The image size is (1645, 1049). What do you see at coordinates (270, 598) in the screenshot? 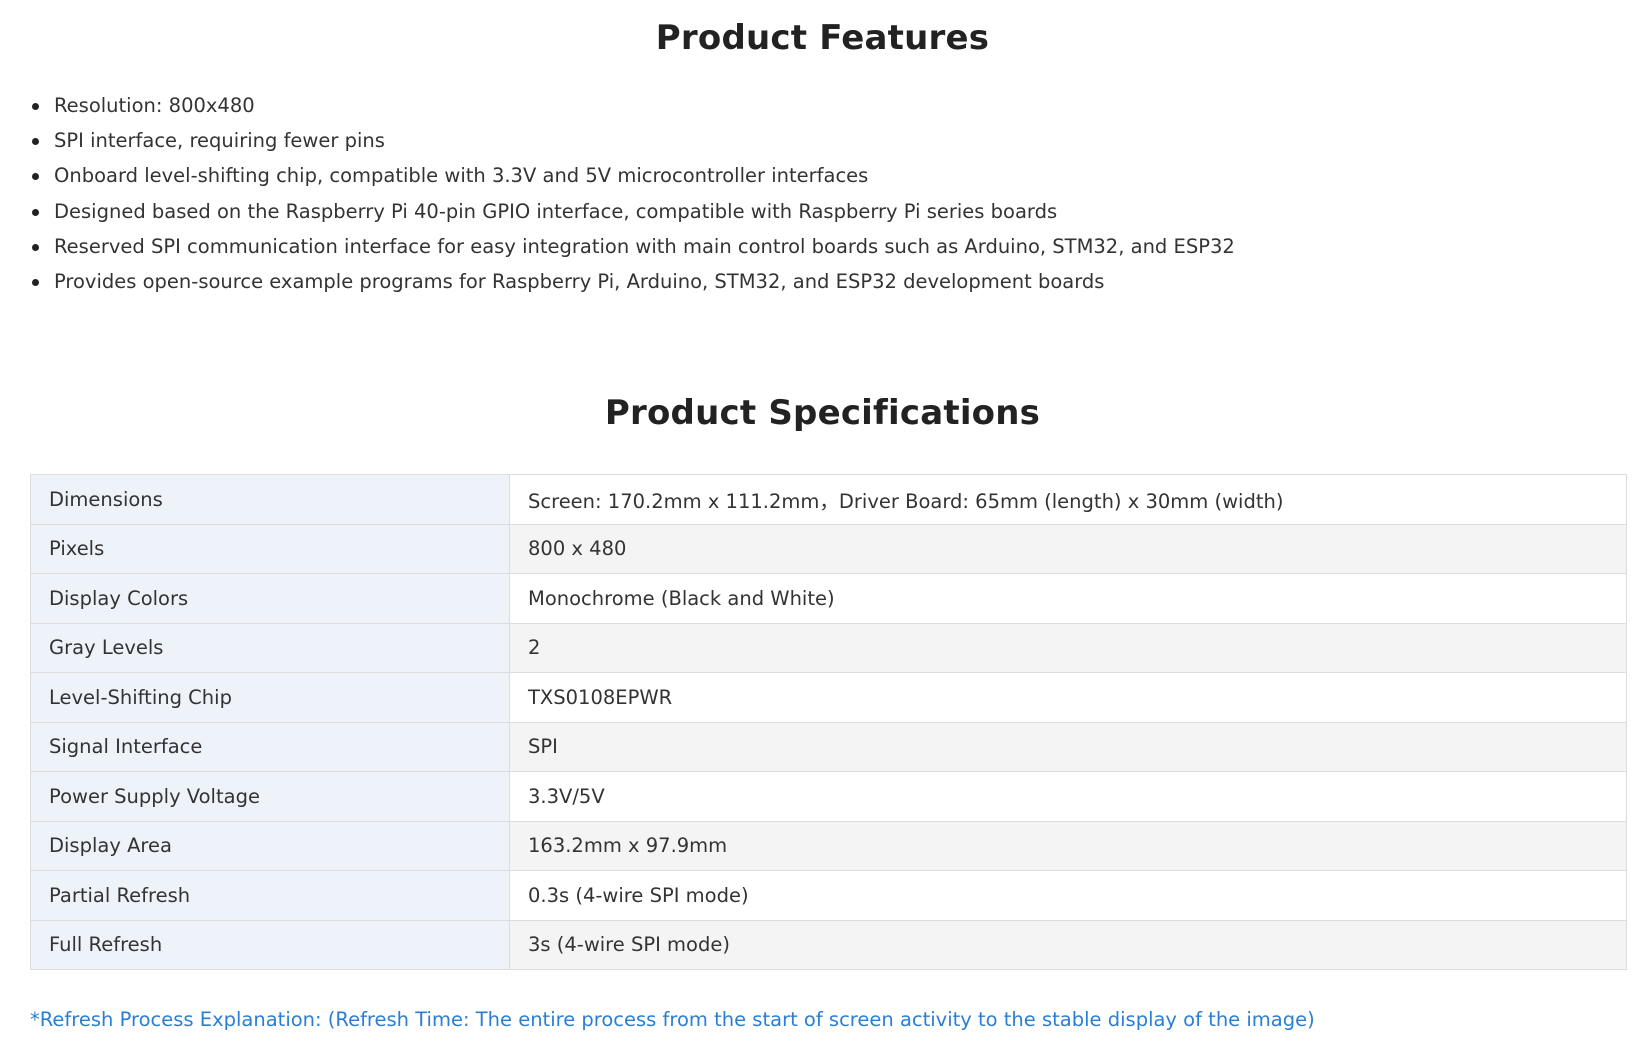
I see `spec-label: Display Colors` at bounding box center [270, 598].